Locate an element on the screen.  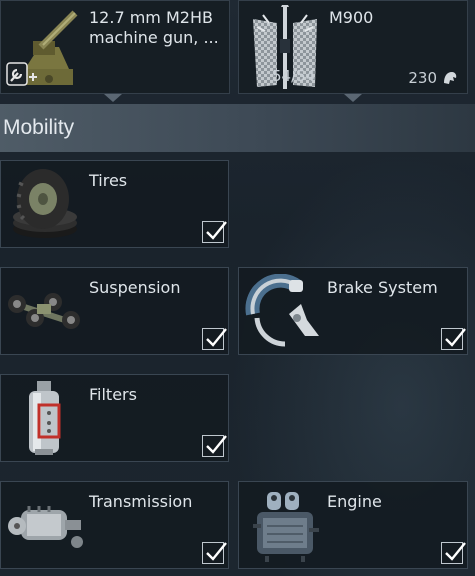
ammo-price: 230 is located at coordinates (422, 78).